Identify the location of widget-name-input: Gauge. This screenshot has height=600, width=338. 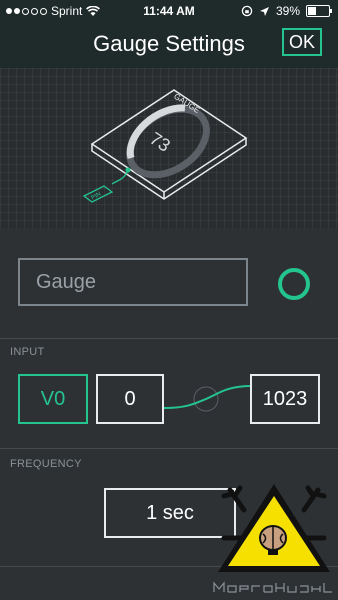
(133, 282).